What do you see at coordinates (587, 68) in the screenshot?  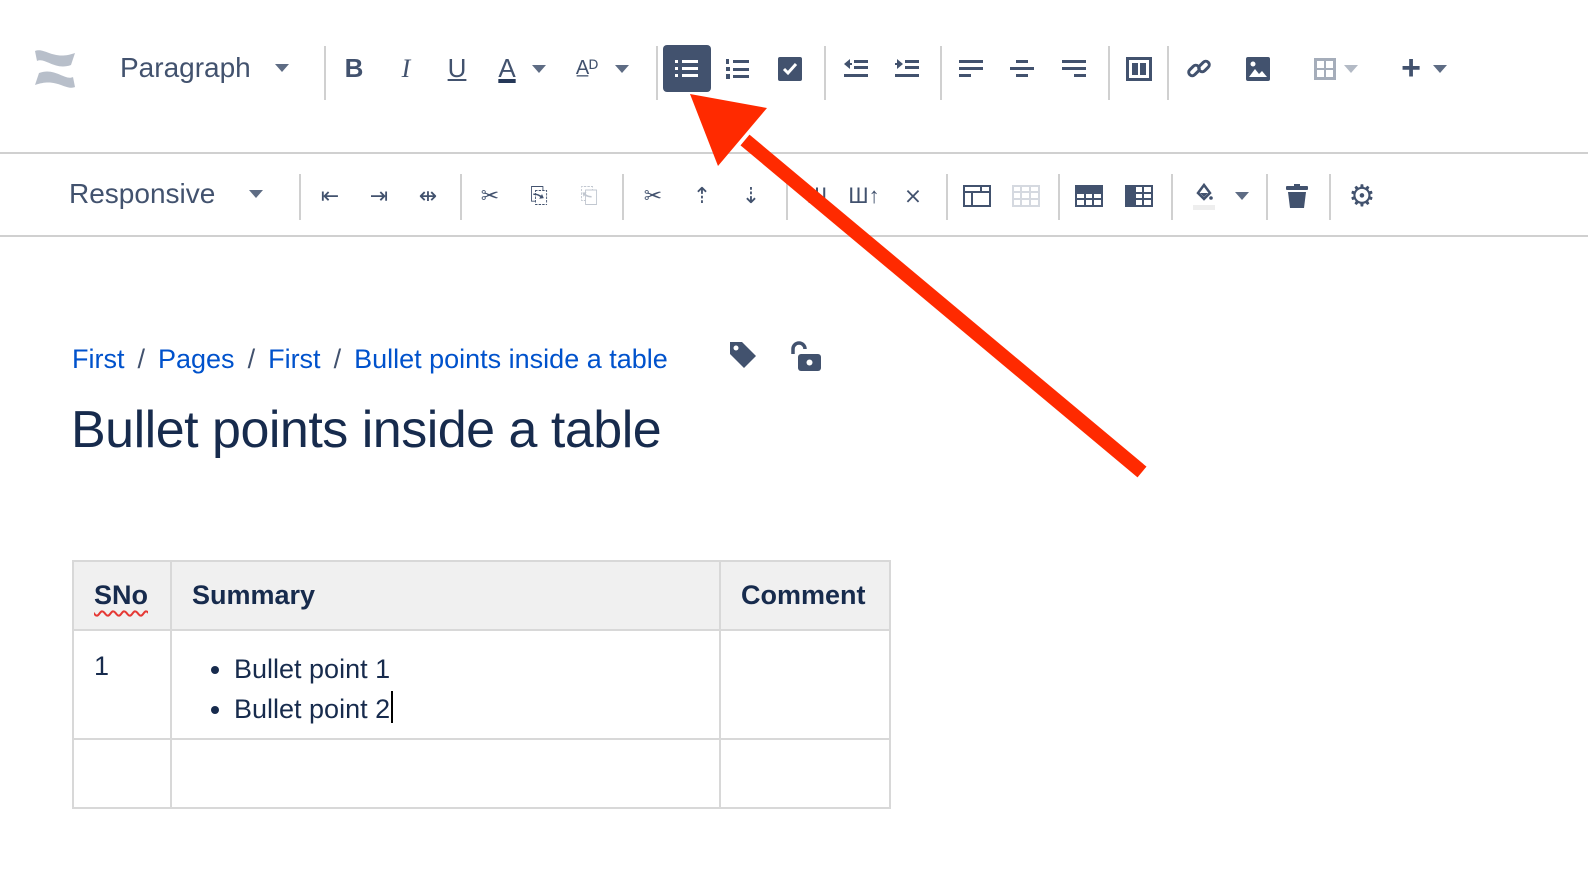 I see `text-format-icon: A̲ᴰ` at bounding box center [587, 68].